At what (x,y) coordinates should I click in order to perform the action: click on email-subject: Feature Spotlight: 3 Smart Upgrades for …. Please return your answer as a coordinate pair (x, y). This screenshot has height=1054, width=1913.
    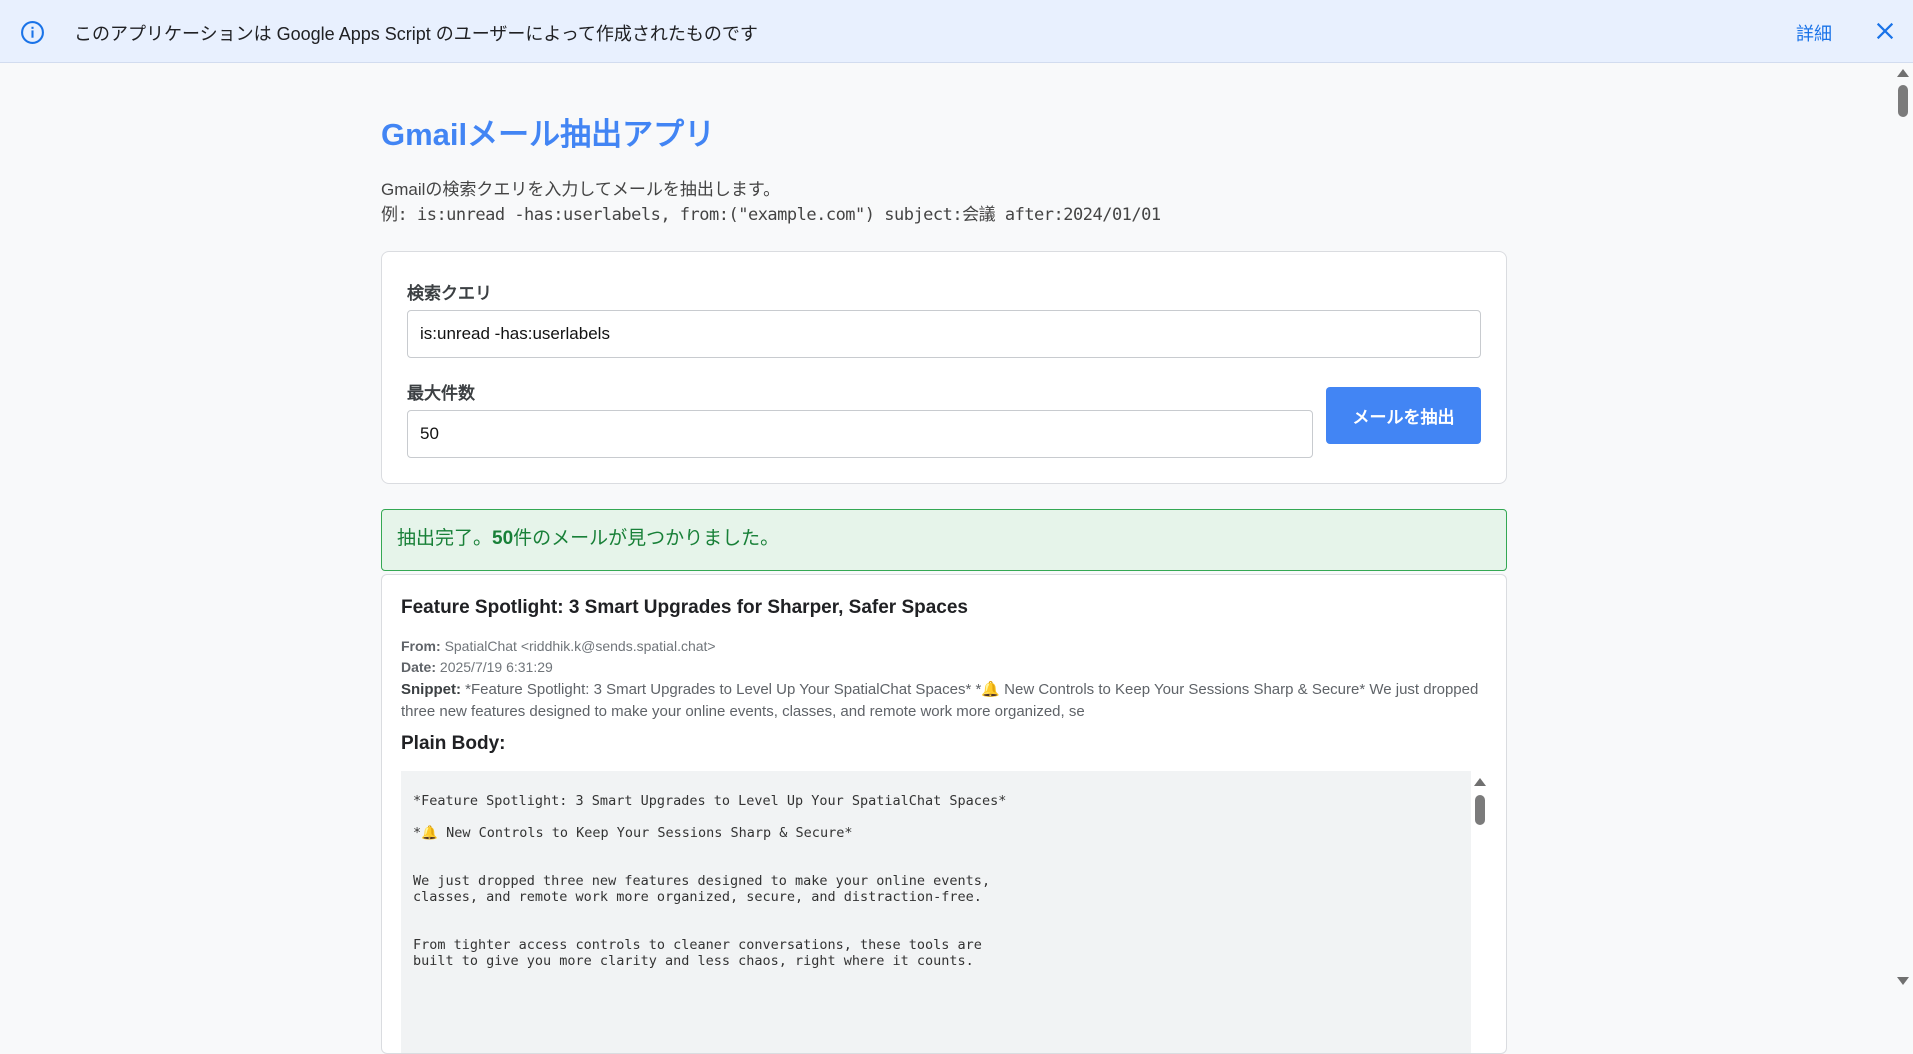
    Looking at the image, I should click on (684, 607).